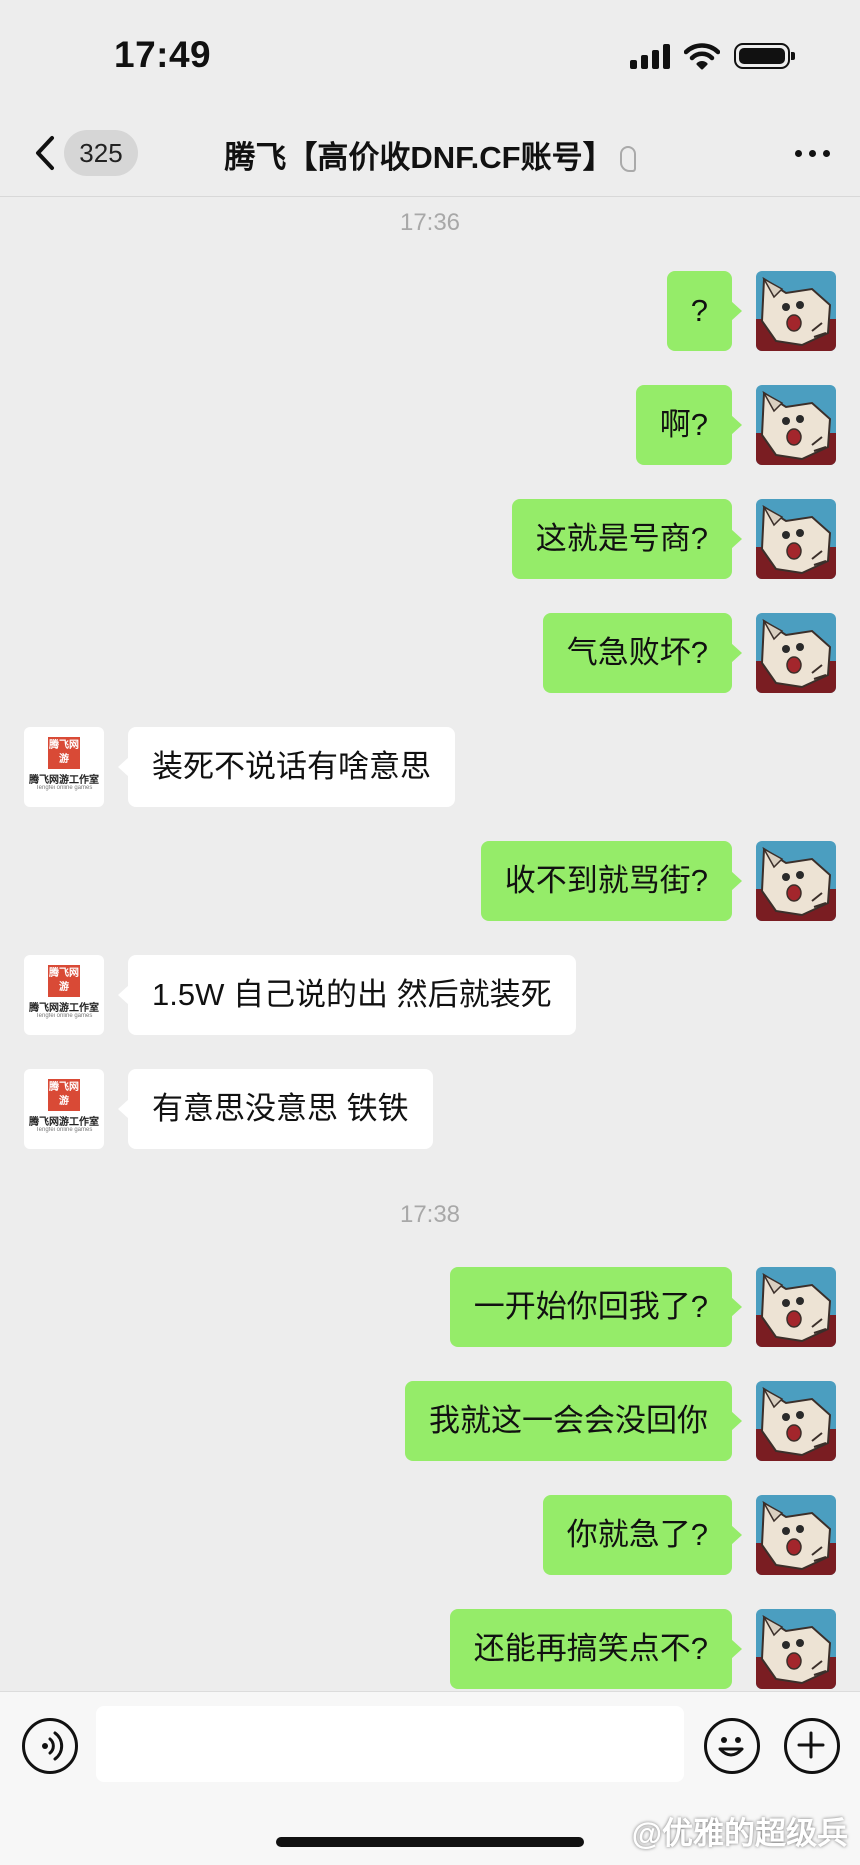  Describe the element at coordinates (50, 1746) in the screenshot. I see `voice-icon` at that location.